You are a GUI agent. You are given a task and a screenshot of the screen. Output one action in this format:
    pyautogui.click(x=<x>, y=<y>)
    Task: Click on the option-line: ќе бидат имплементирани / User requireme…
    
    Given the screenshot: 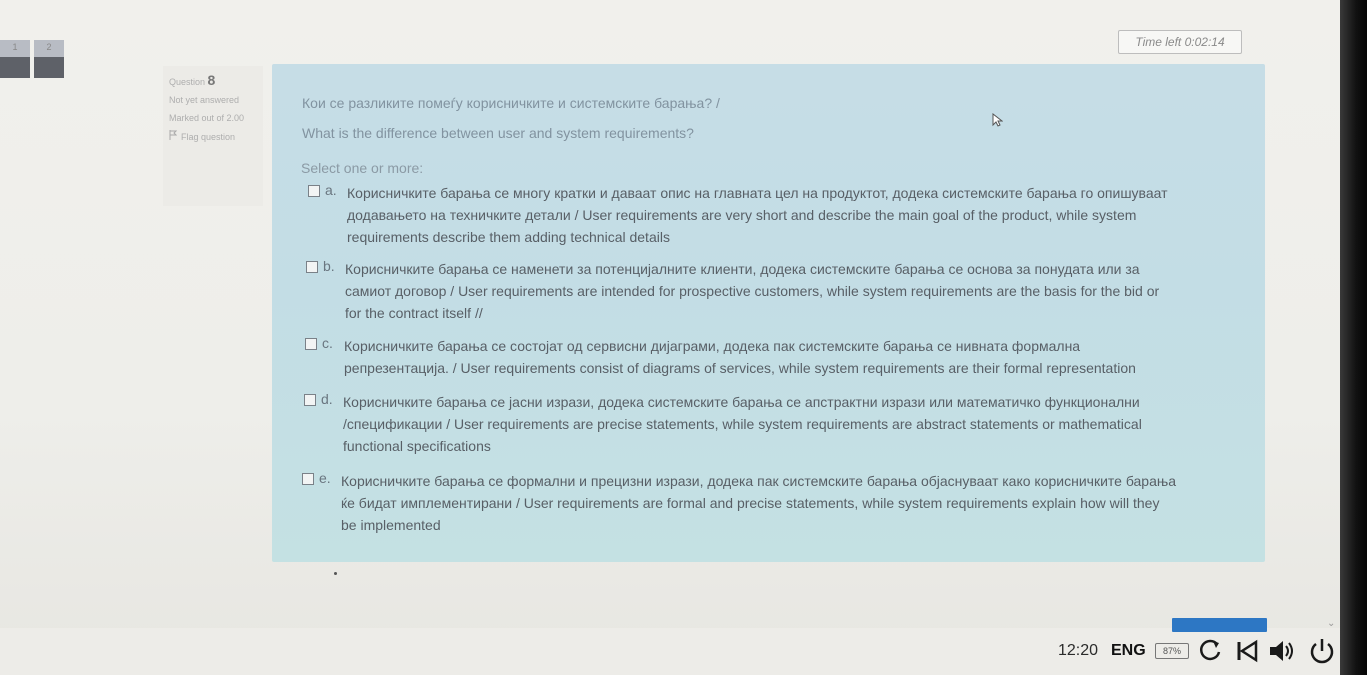 What is the action you would take?
    pyautogui.click(x=750, y=503)
    